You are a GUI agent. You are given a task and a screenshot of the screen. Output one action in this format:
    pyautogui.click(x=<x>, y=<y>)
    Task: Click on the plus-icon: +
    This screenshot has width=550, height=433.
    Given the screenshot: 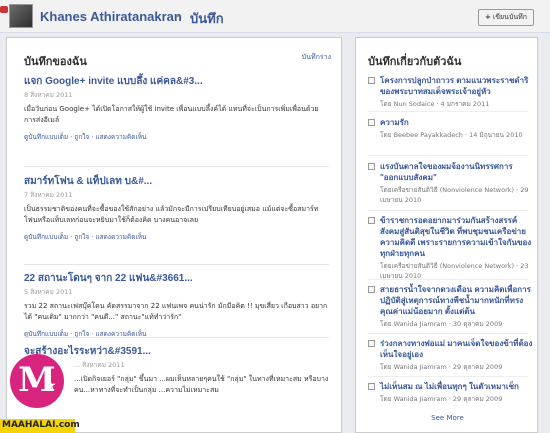 What is the action you would take?
    pyautogui.click(x=488, y=17)
    